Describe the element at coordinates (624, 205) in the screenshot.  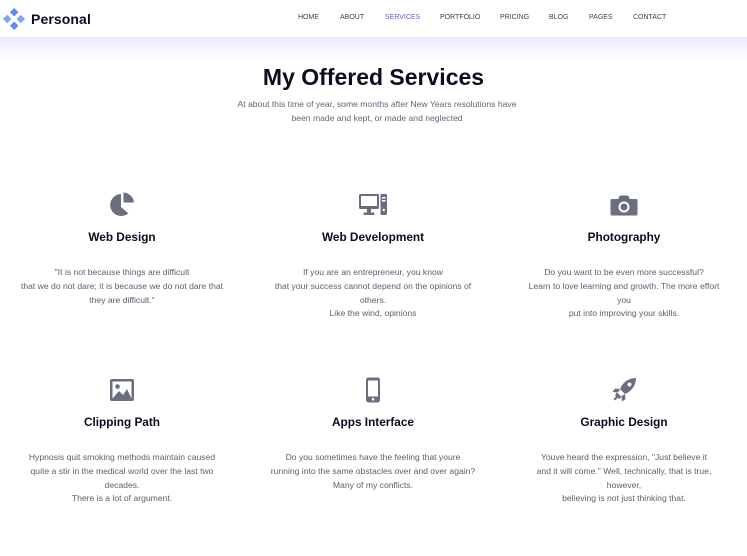
I see `camera-icon` at that location.